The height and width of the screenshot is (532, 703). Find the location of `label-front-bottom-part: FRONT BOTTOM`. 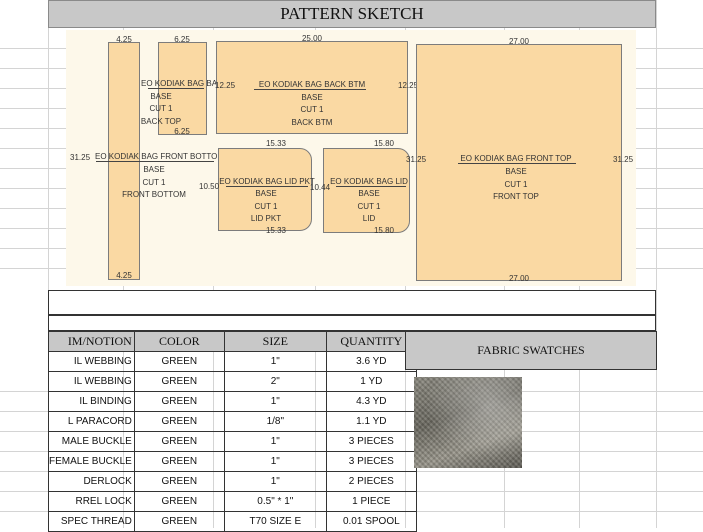

label-front-bottom-part: FRONT BOTTOM is located at coordinates (154, 194).